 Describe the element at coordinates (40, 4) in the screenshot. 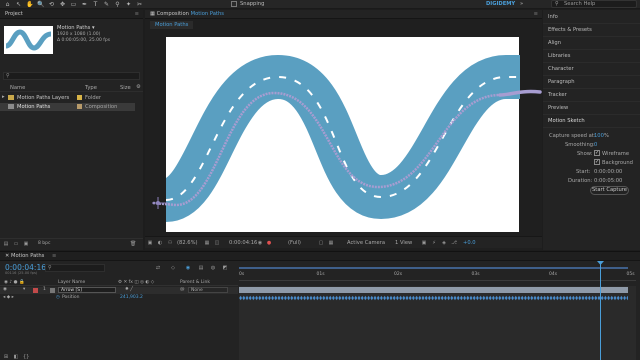

I see `zoom-tool-icon: 🔍` at that location.